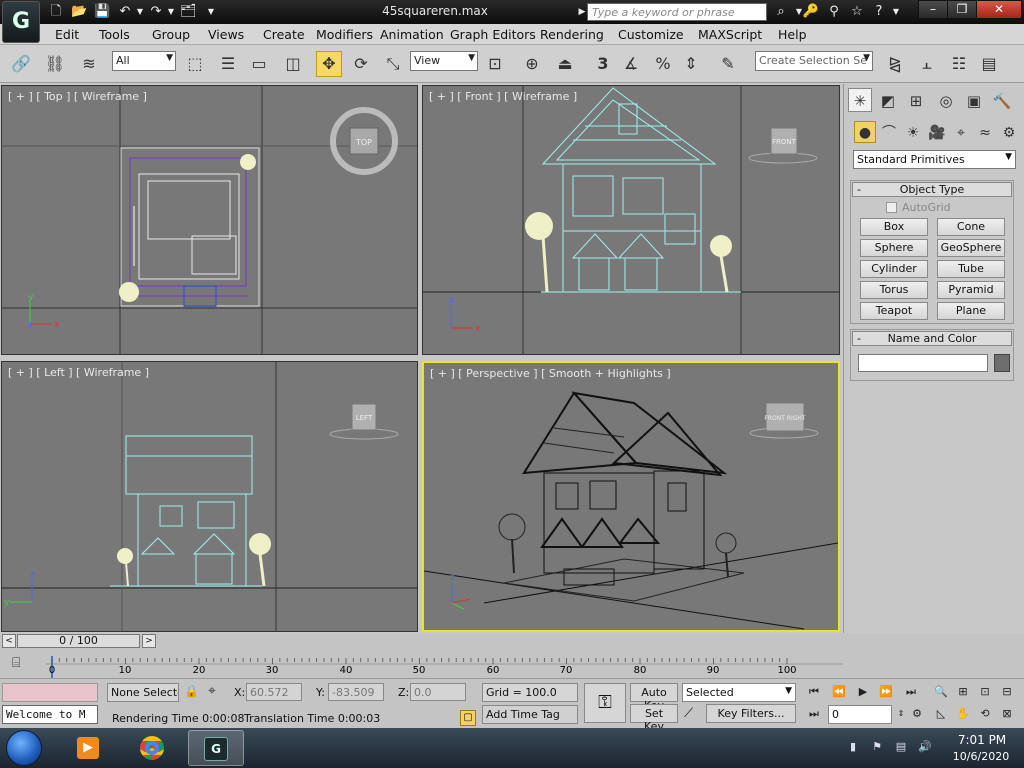  Describe the element at coordinates (274, 692) in the screenshot. I see `x-coord-field: 60.572` at that location.